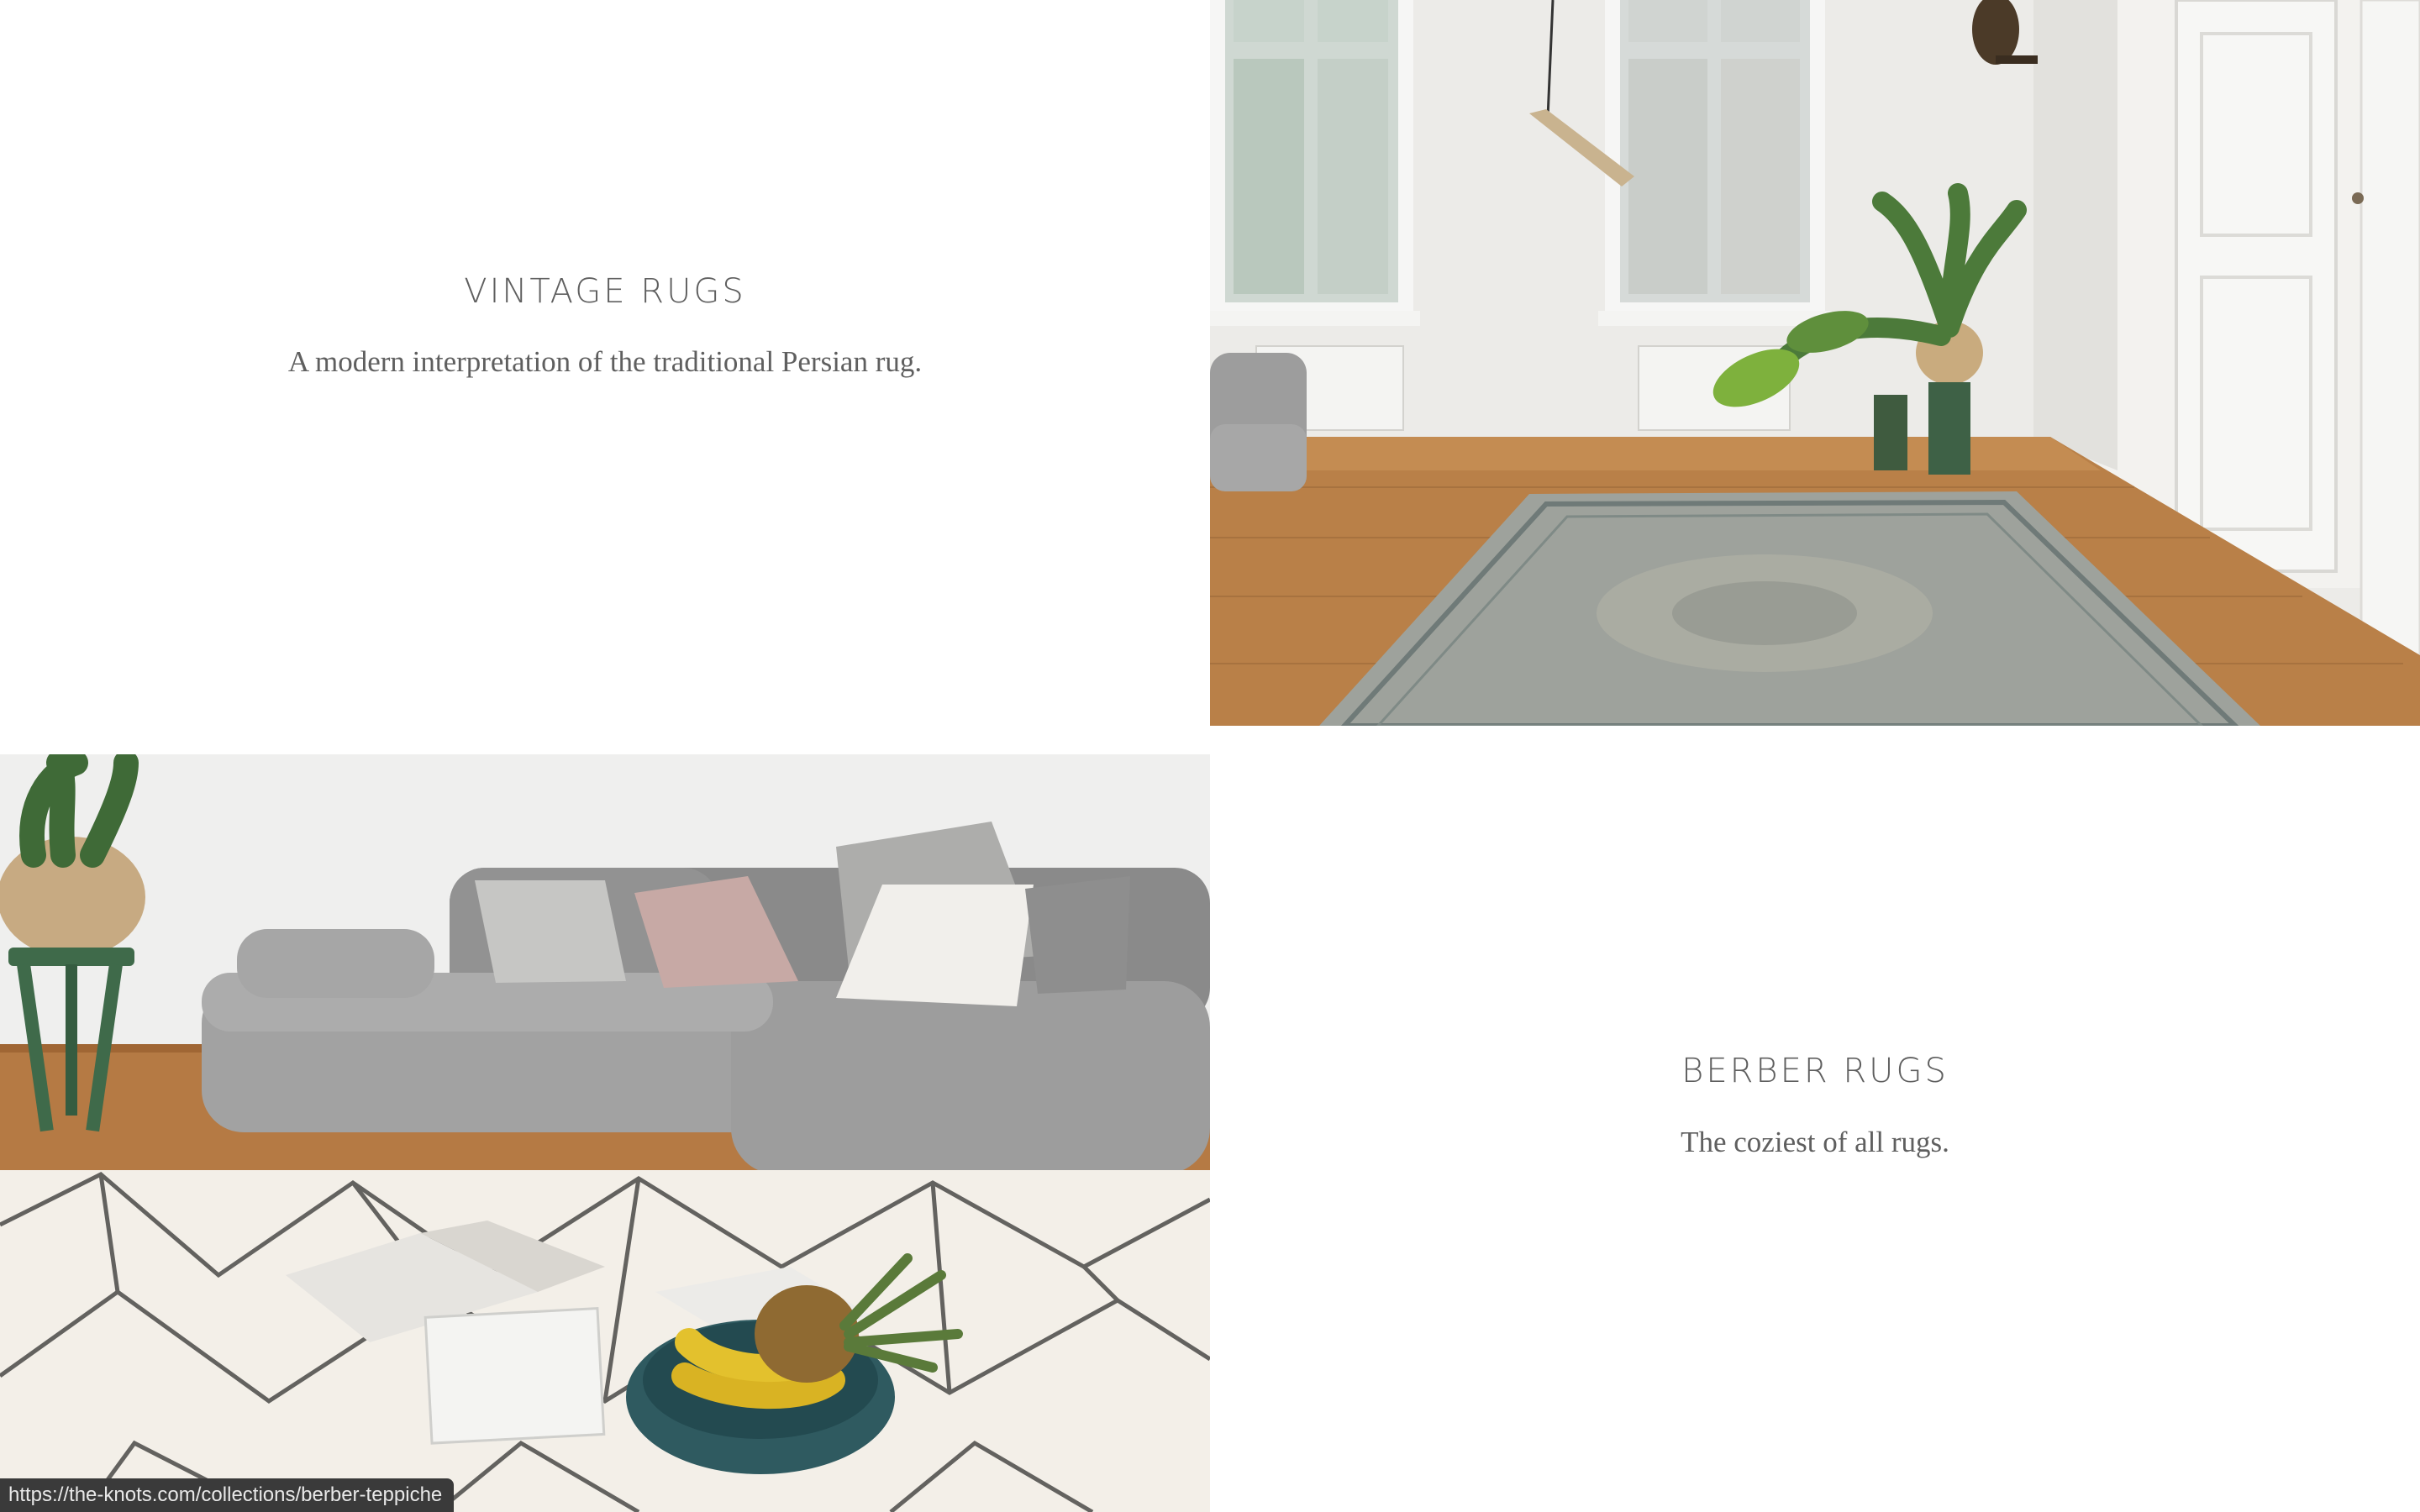  What do you see at coordinates (1815, 1142) in the screenshot?
I see `berber-rugs-subtitle: The coziest of all rugs.` at bounding box center [1815, 1142].